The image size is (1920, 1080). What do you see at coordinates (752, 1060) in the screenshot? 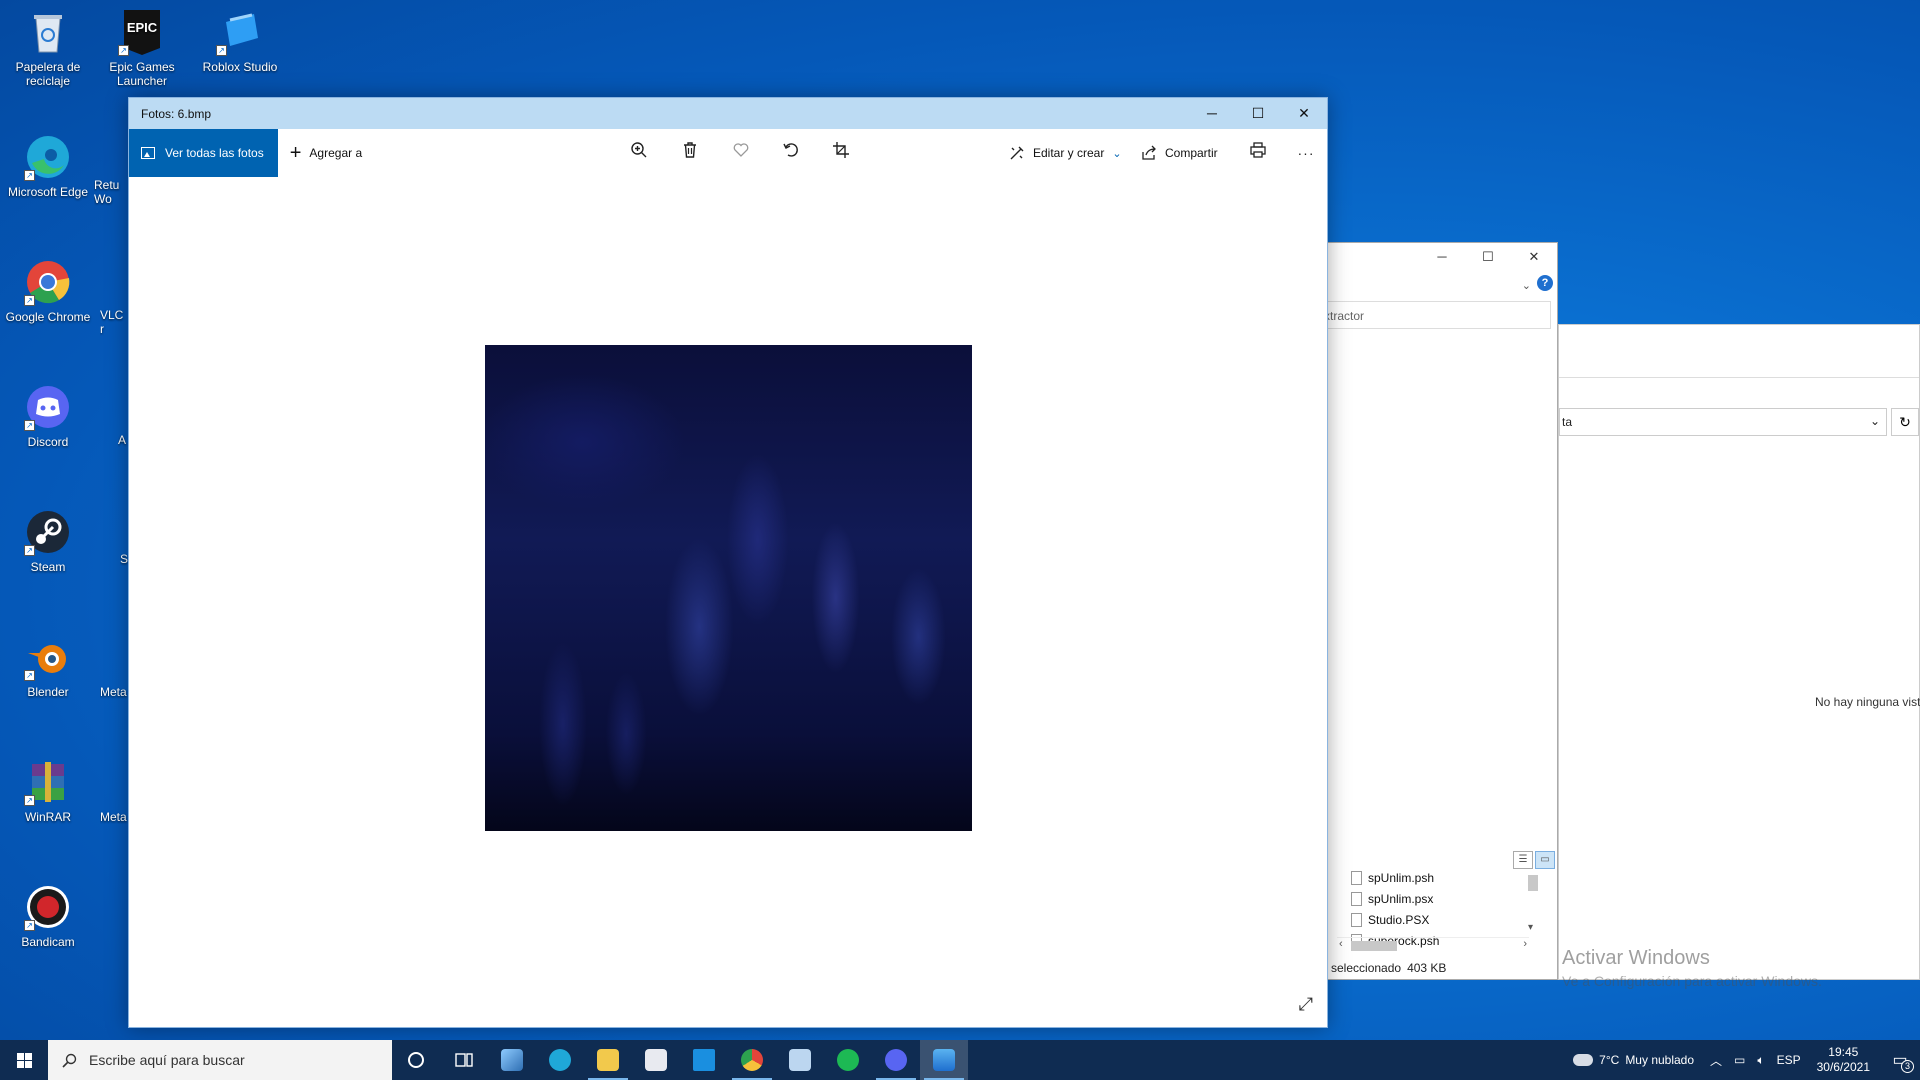
I see `taskbar-app-chrome` at bounding box center [752, 1060].